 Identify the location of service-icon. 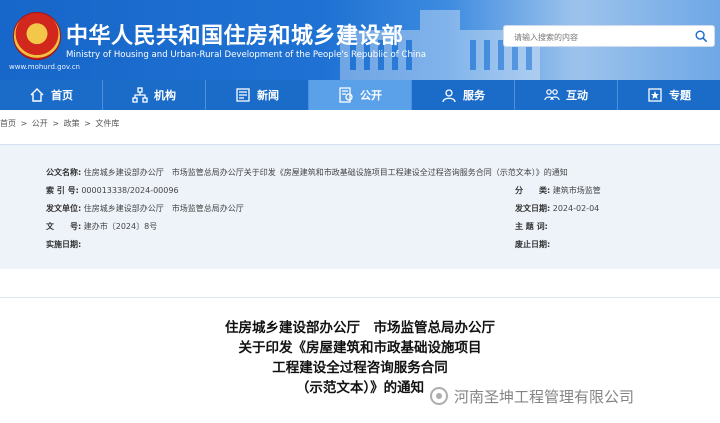
(449, 96).